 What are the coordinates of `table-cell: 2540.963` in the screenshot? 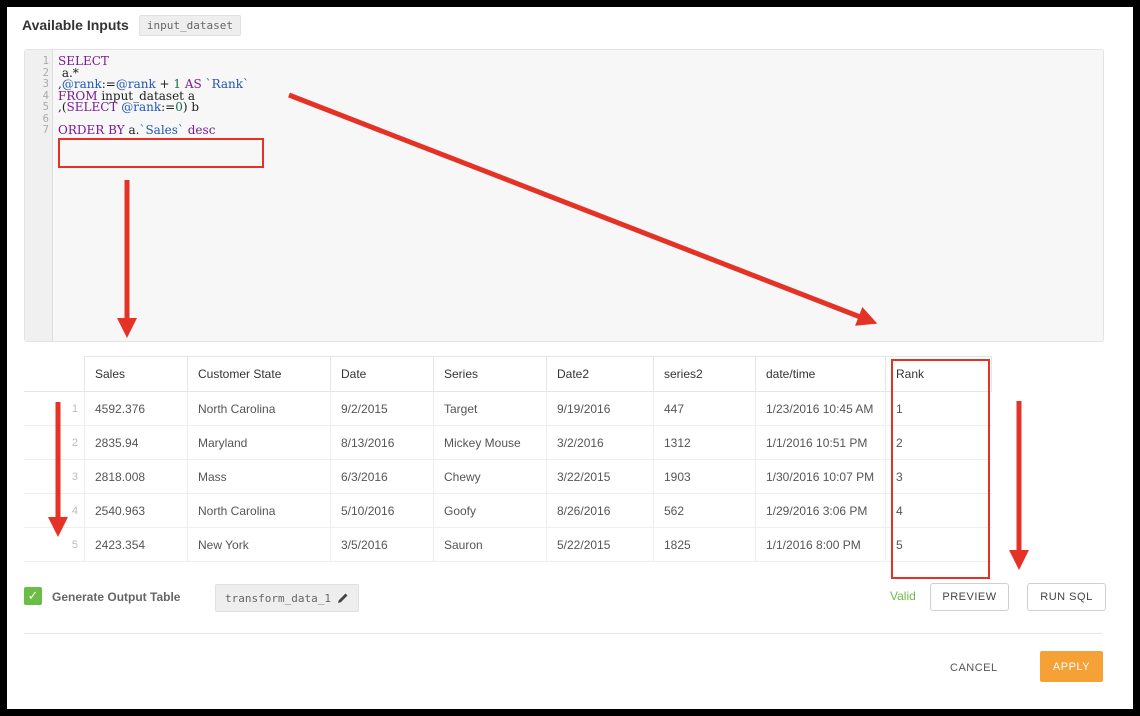 It's located at (136, 510).